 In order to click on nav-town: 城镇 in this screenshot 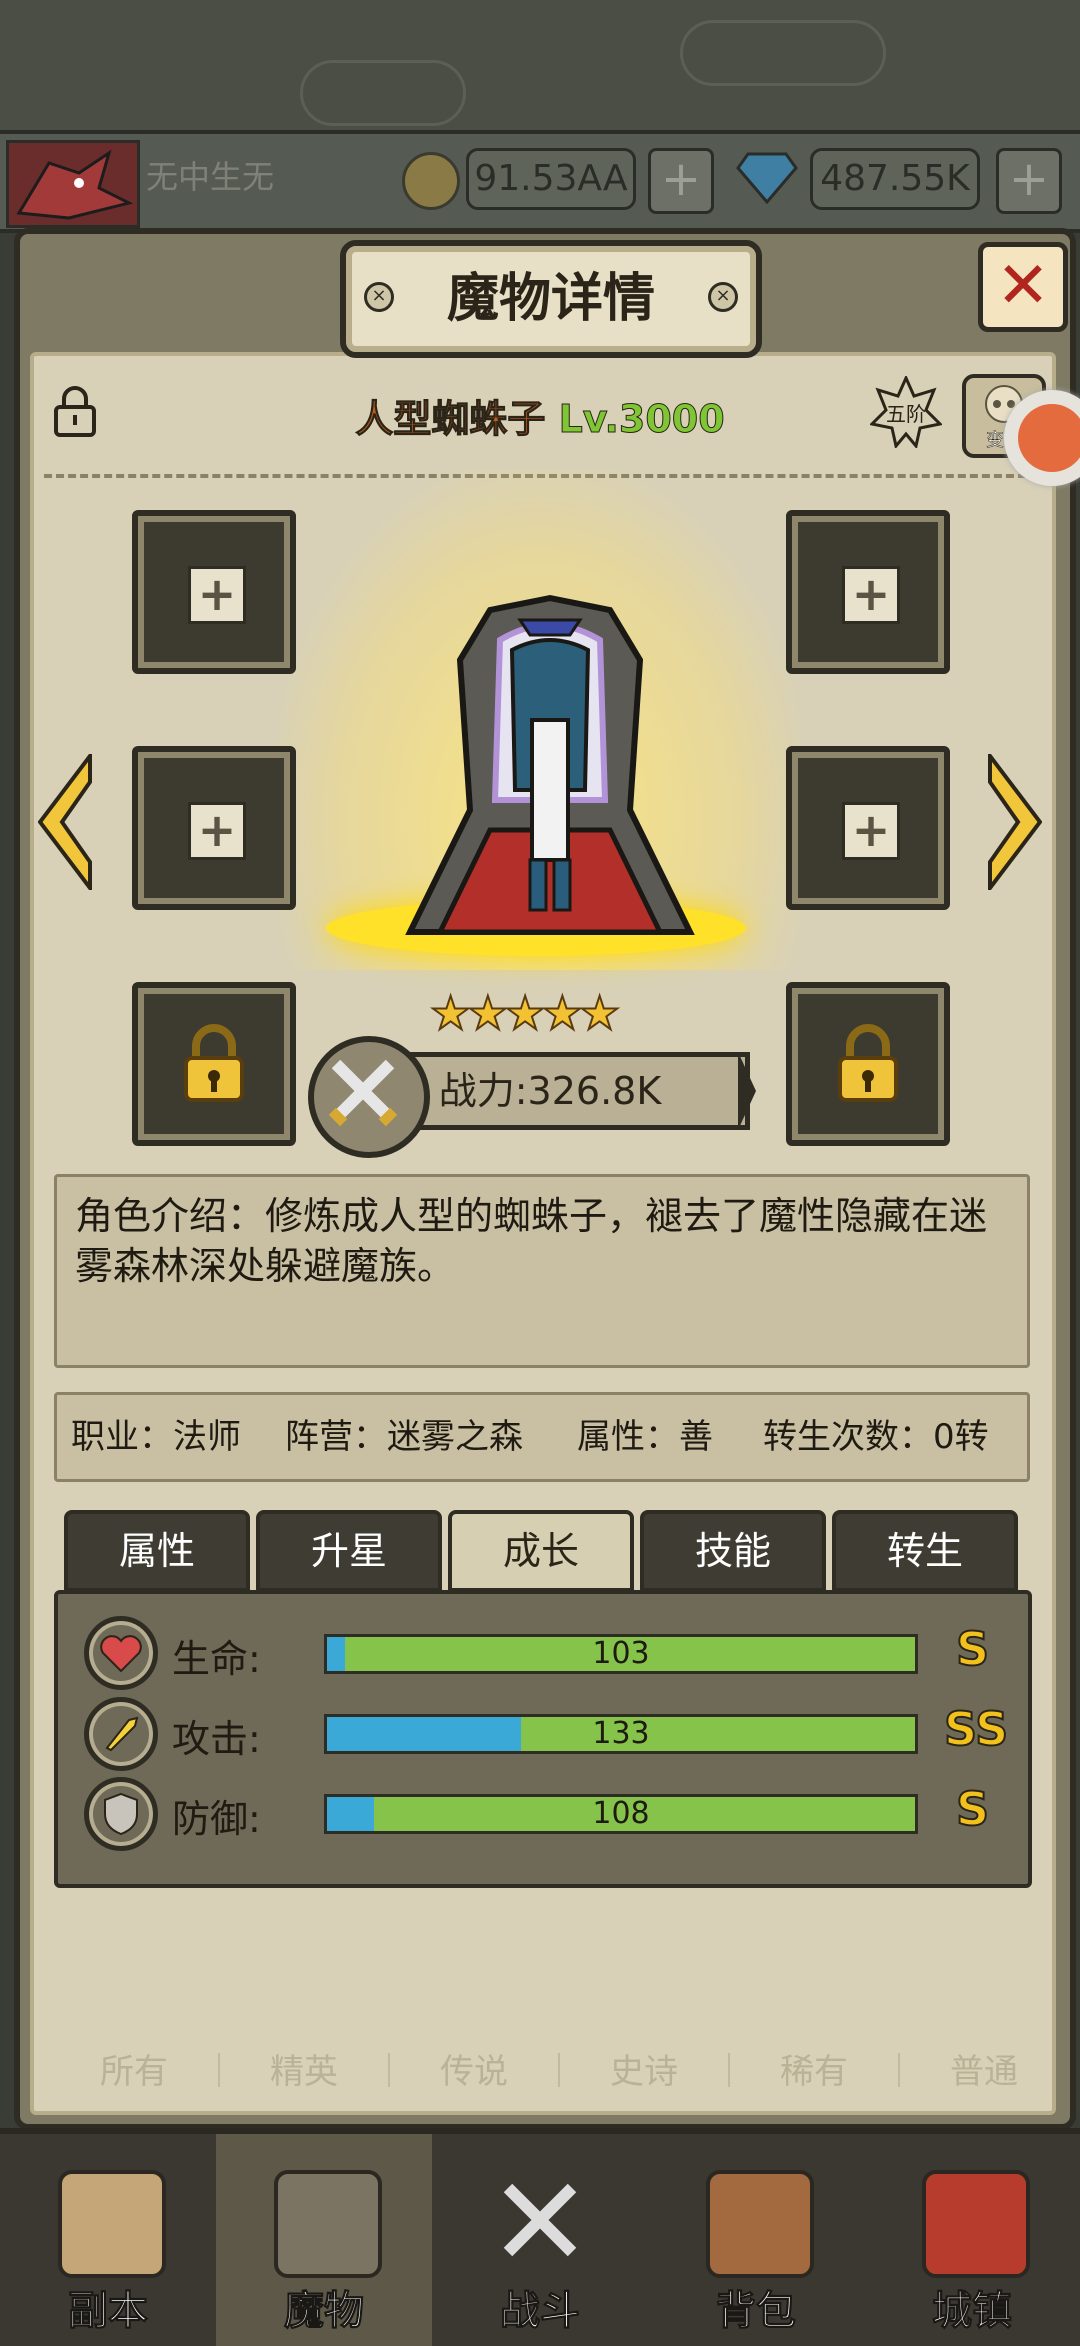, I will do `click(972, 2240)`.